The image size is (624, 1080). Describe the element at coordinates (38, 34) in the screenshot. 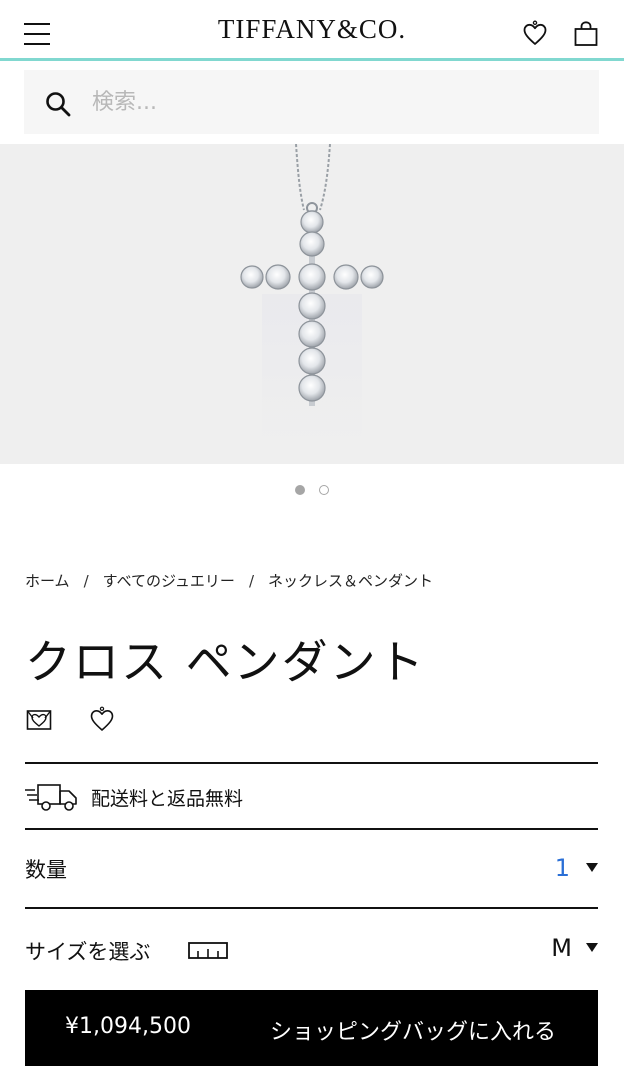

I see `menu-icon` at that location.